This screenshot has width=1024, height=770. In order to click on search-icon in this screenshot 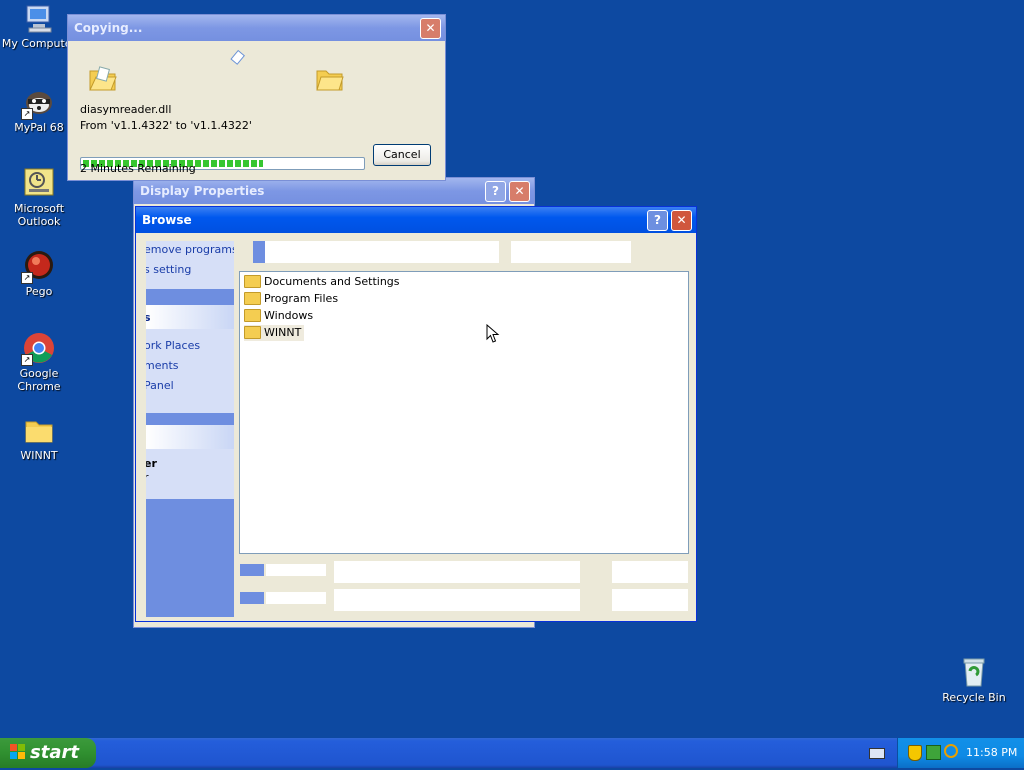, I will do `click(951, 751)`.